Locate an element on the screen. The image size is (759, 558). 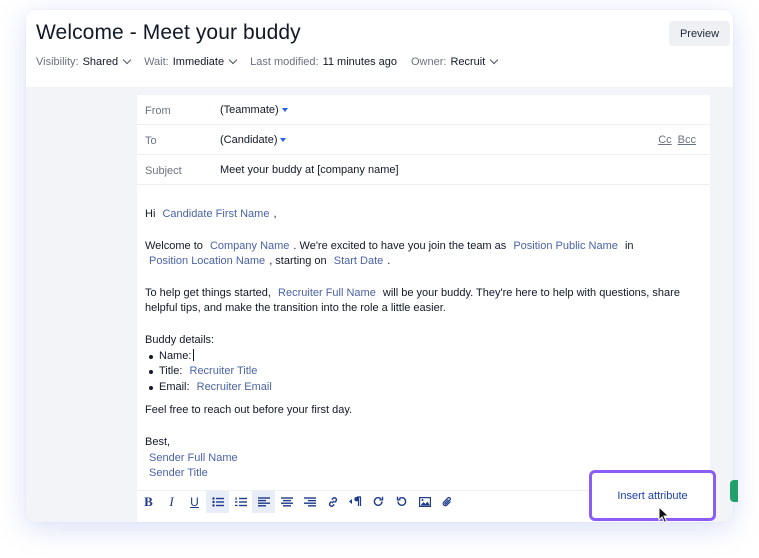
align-left-button is located at coordinates (263, 501).